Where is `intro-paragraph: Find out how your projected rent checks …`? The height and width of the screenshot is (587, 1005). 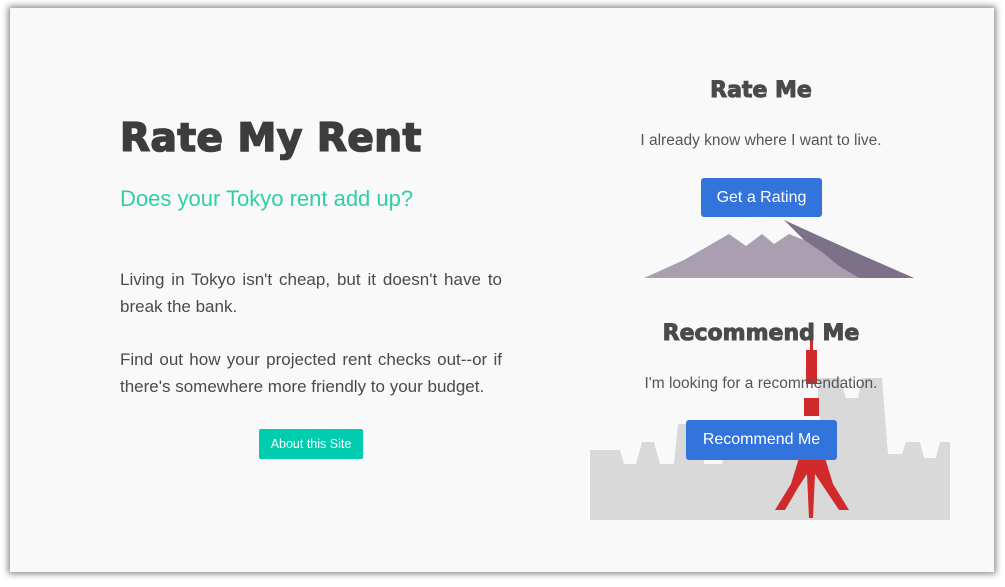
intro-paragraph: Find out how your projected rent checks … is located at coordinates (311, 373).